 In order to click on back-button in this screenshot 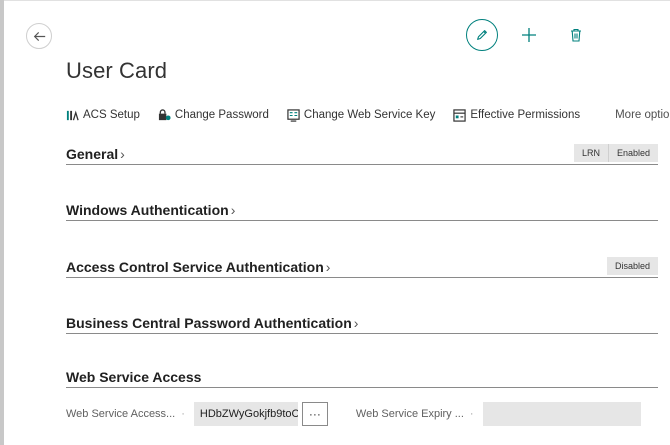, I will do `click(39, 36)`.